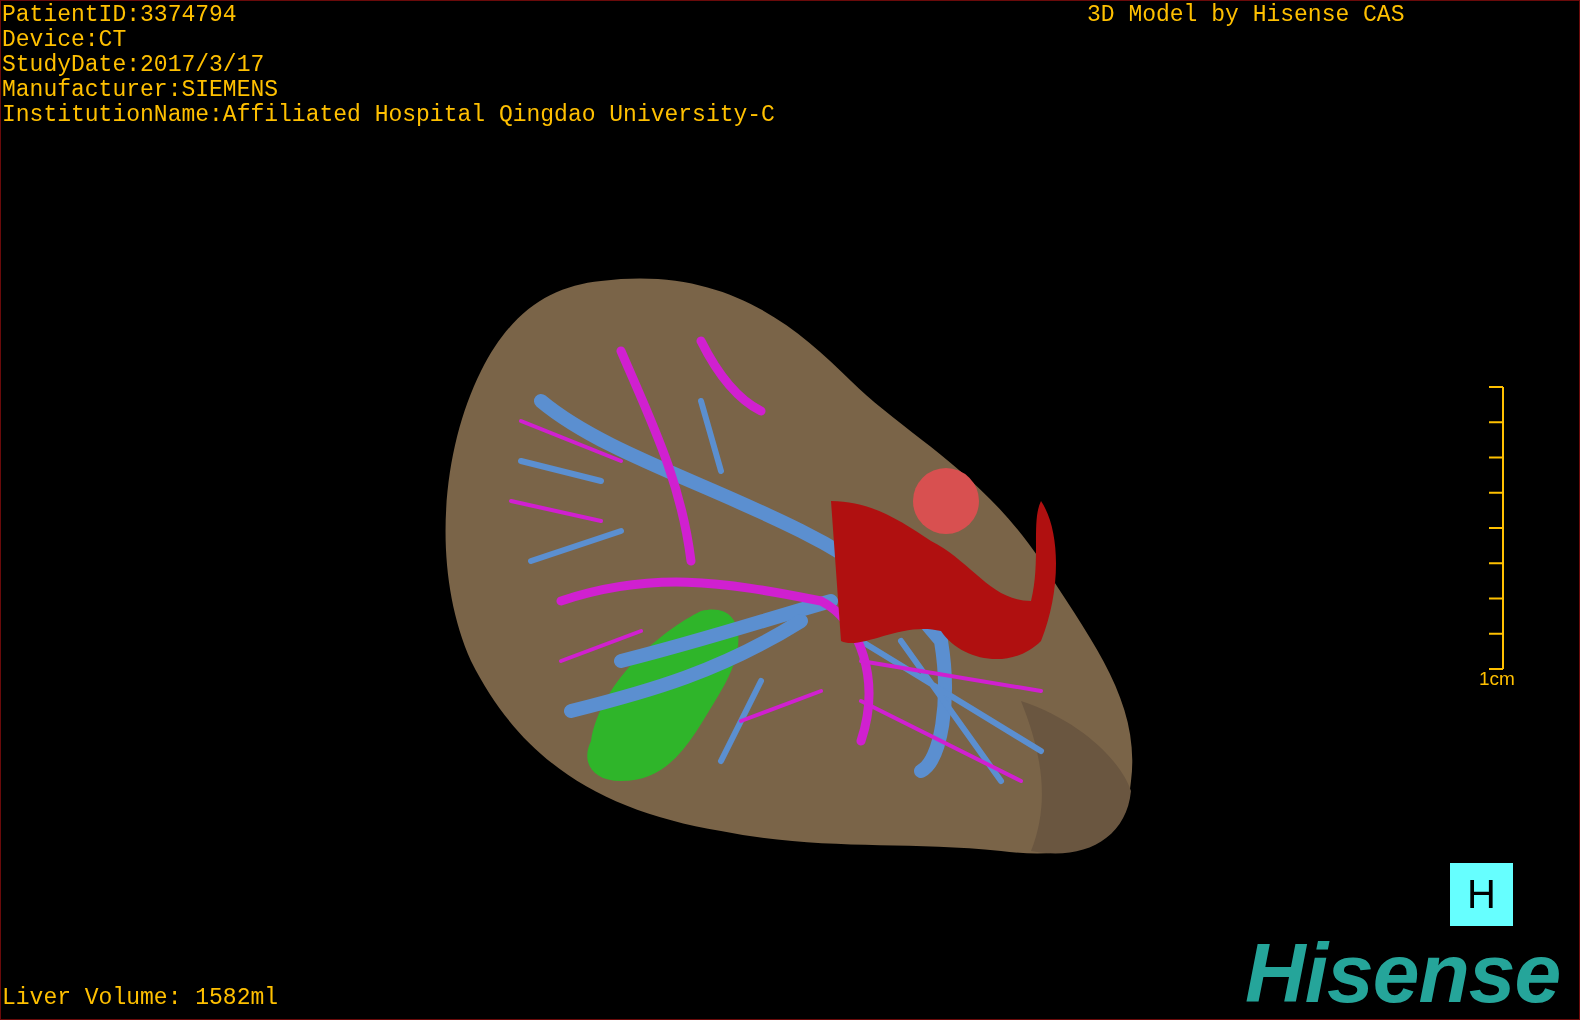 This screenshot has height=1020, width=1580. Describe the element at coordinates (64, 40) in the screenshot. I see `patient-info-text: Device:CT` at that location.